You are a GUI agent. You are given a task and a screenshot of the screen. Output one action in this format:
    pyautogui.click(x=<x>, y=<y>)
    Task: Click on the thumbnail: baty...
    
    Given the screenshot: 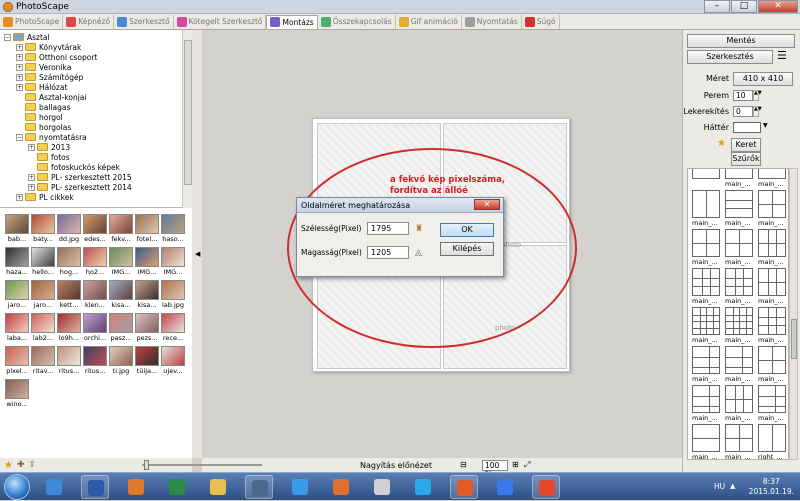 What is the action you would take?
    pyautogui.click(x=43, y=229)
    